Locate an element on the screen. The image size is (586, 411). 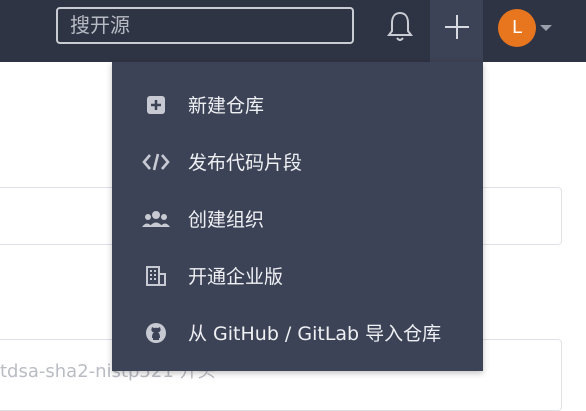
new-repo-icon is located at coordinates (156, 105).